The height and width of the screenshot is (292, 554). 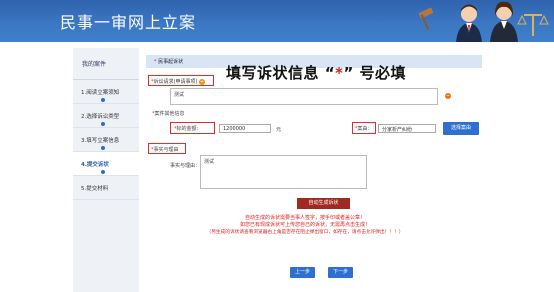 What do you see at coordinates (304, 96) in the screenshot?
I see `claims-textarea: 测试` at bounding box center [304, 96].